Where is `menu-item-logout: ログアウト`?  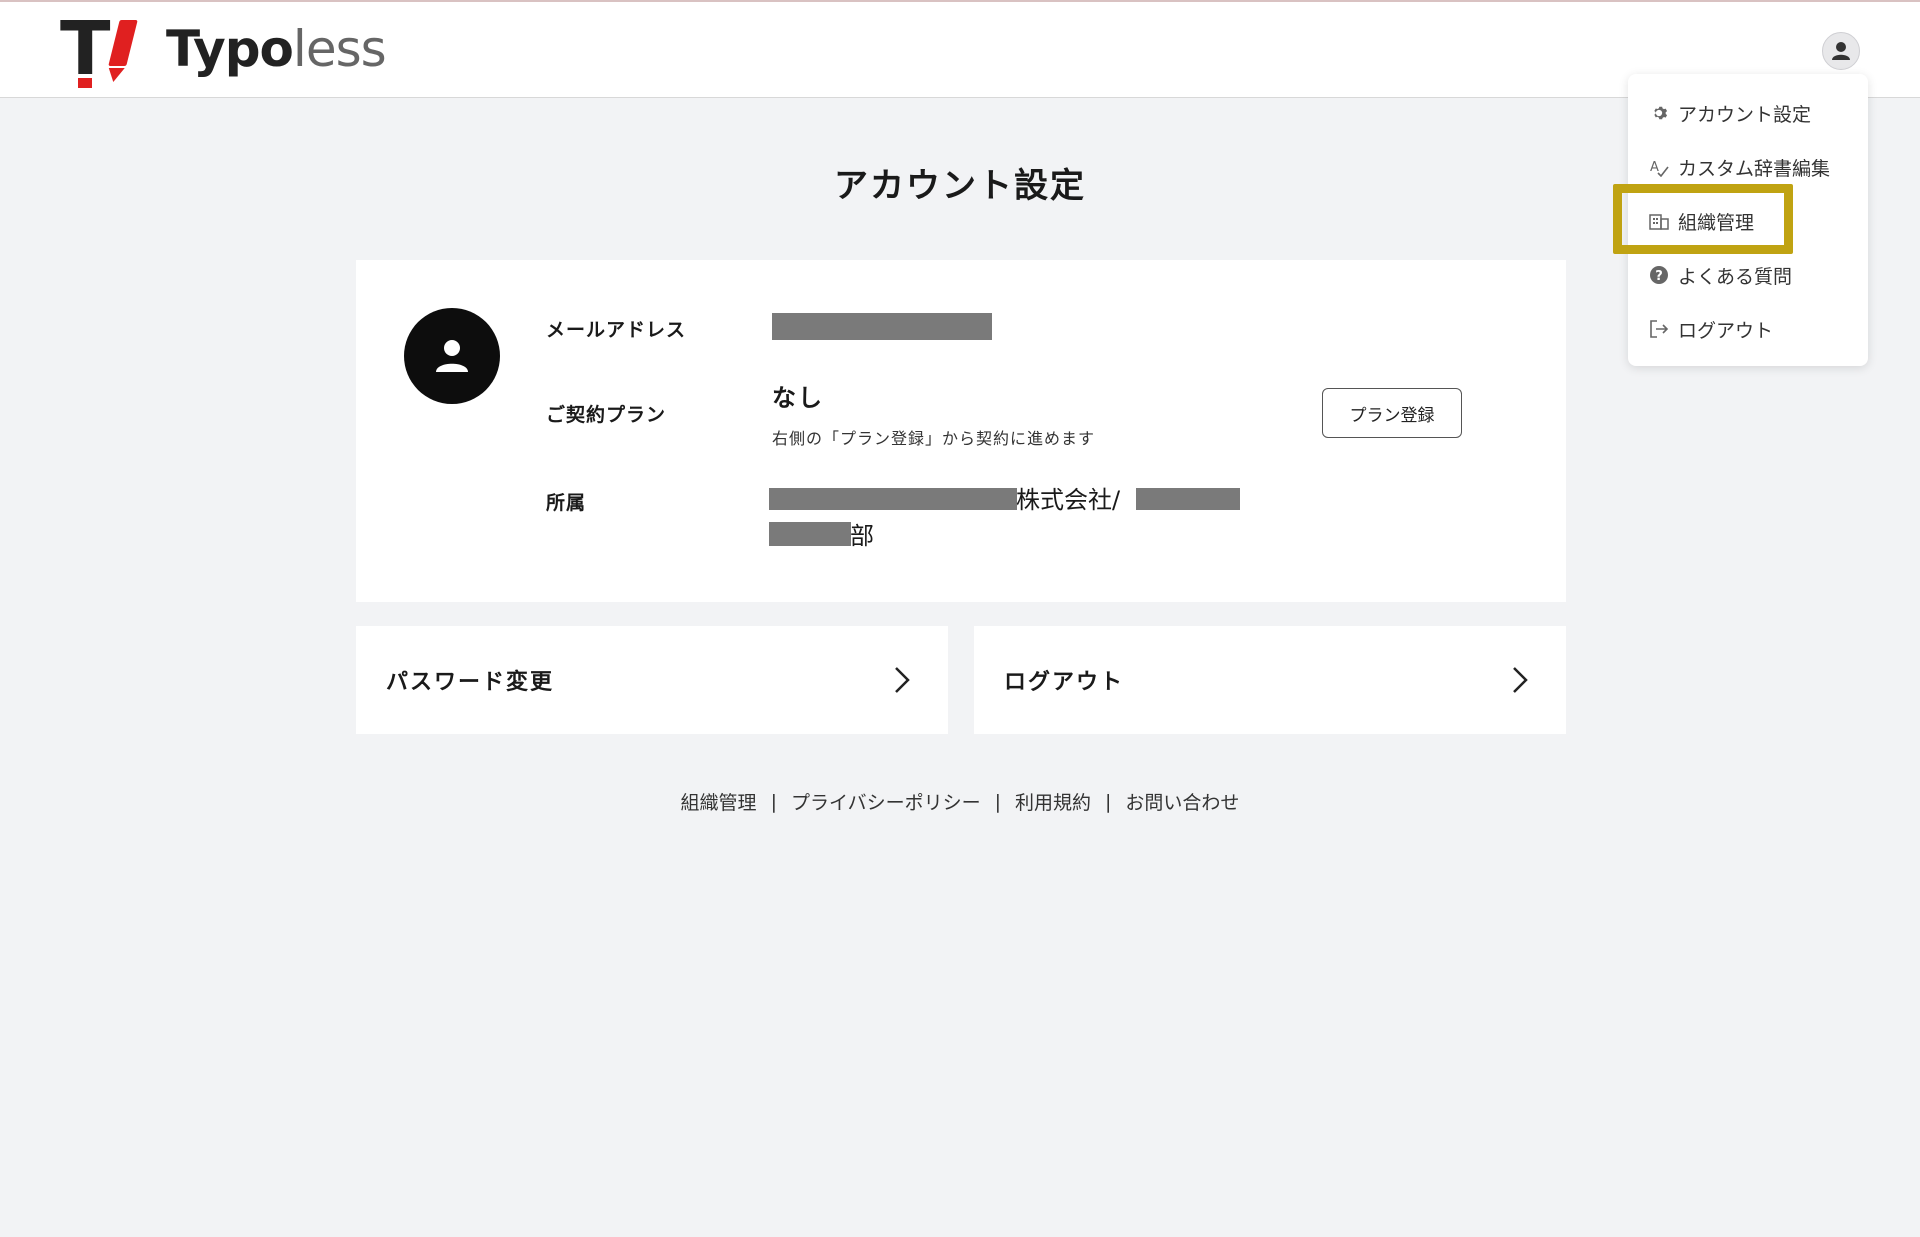
menu-item-logout: ログアウト is located at coordinates (1748, 329).